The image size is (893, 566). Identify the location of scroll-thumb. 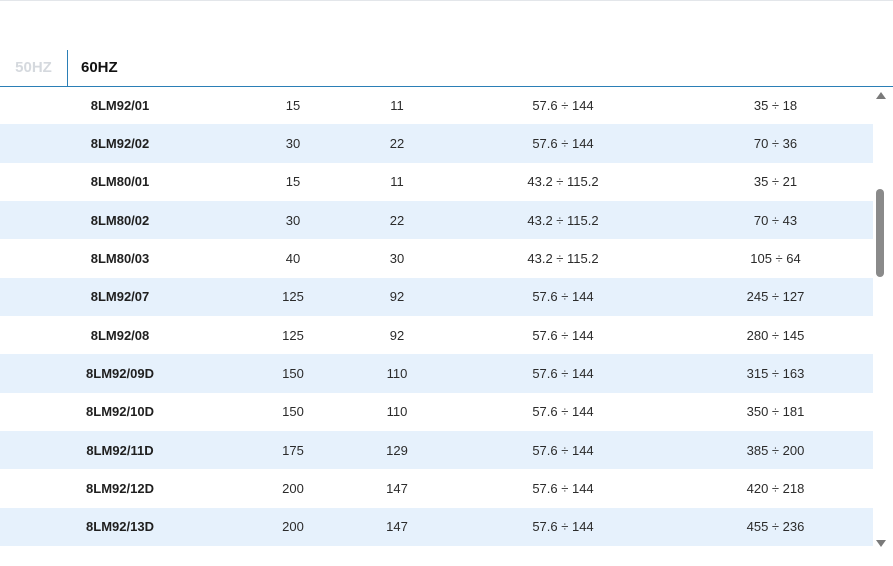
(880, 233).